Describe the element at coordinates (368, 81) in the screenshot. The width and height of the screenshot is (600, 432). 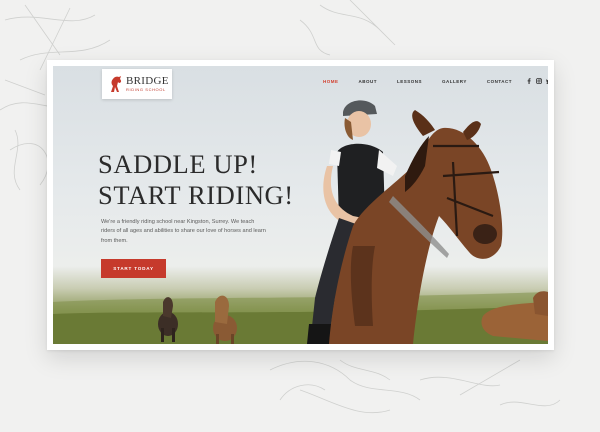
I see `nav-item-about: ABOUT` at that location.